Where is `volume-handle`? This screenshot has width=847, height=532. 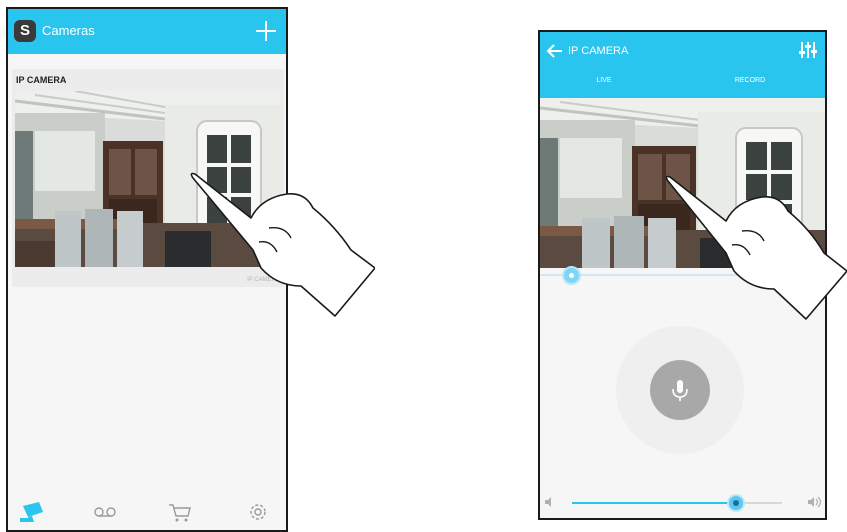
volume-handle is located at coordinates (735, 503).